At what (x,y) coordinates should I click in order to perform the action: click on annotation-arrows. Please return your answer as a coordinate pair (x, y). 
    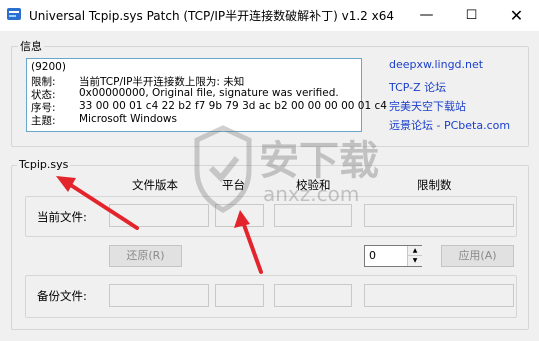
    Looking at the image, I should click on (159, 225).